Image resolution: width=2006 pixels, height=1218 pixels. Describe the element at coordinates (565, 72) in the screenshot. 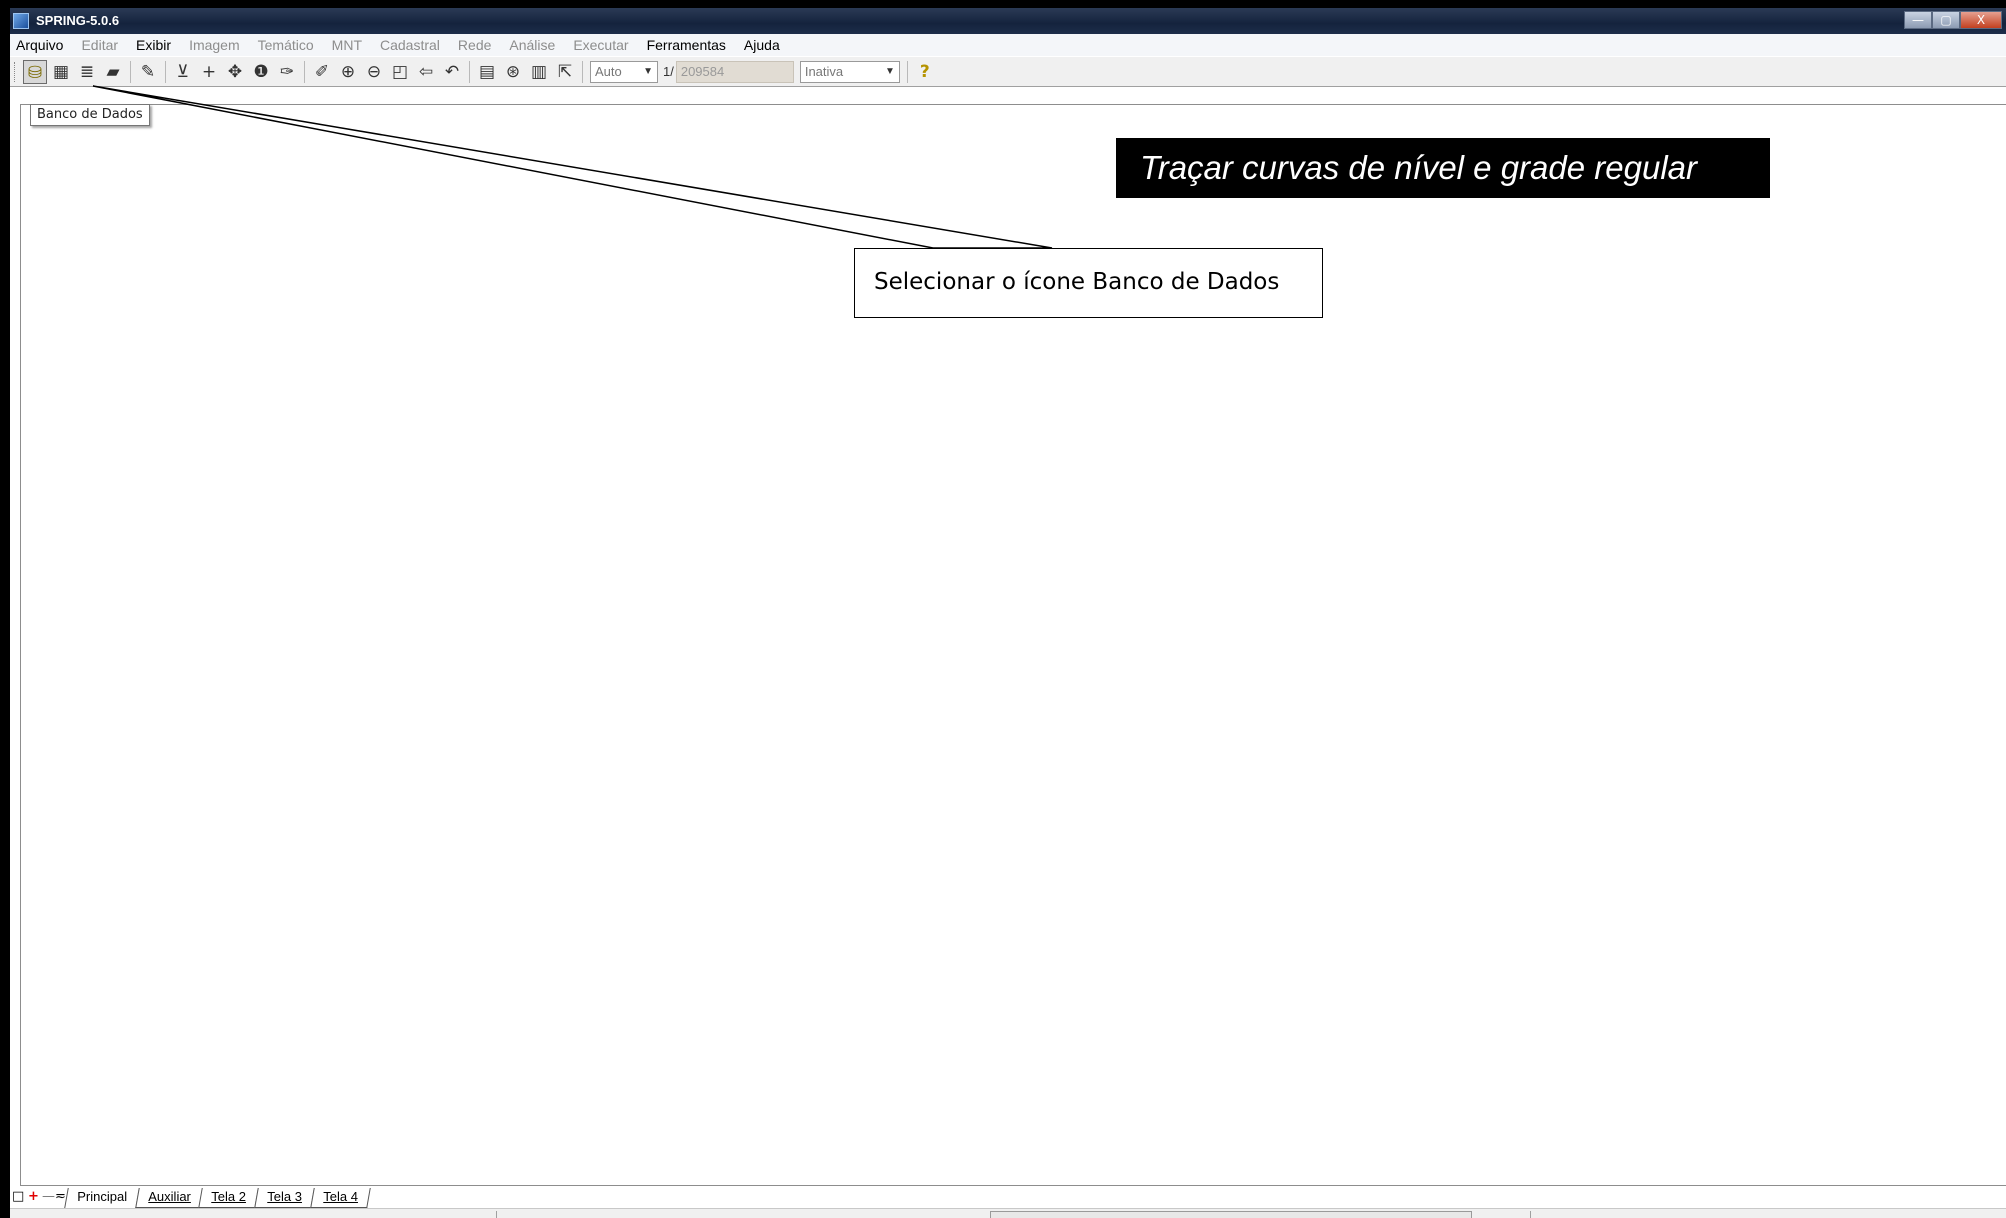

I see `pointer-icon: ⇱` at that location.